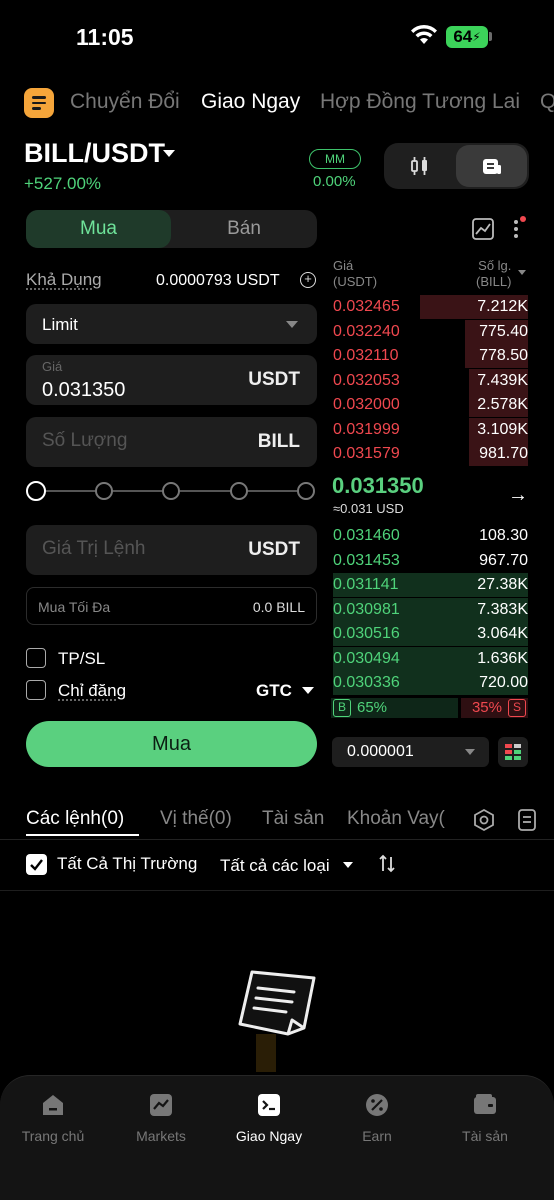 Image resolution: width=554 pixels, height=1200 pixels. Describe the element at coordinates (495, 265) in the screenshot. I see `qty-header-label: Số lg.` at that location.